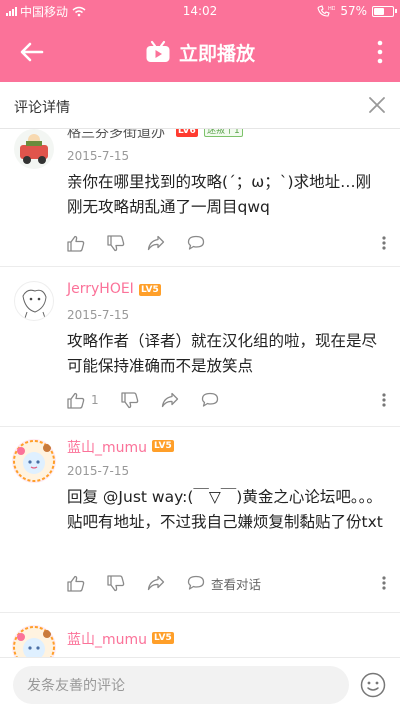 The width and height of the screenshot is (400, 711). What do you see at coordinates (181, 685) in the screenshot?
I see `comment-input: 发条友善的评论` at bounding box center [181, 685].